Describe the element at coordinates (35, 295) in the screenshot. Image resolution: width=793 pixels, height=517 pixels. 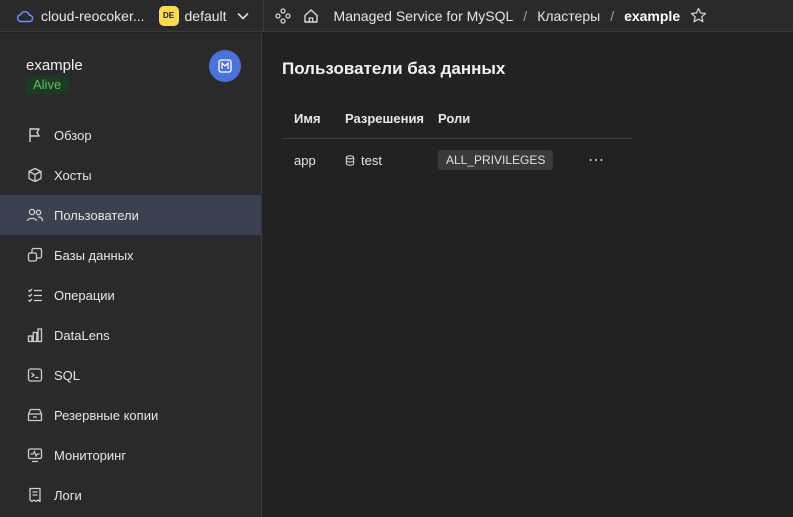
I see `list-check-icon` at that location.